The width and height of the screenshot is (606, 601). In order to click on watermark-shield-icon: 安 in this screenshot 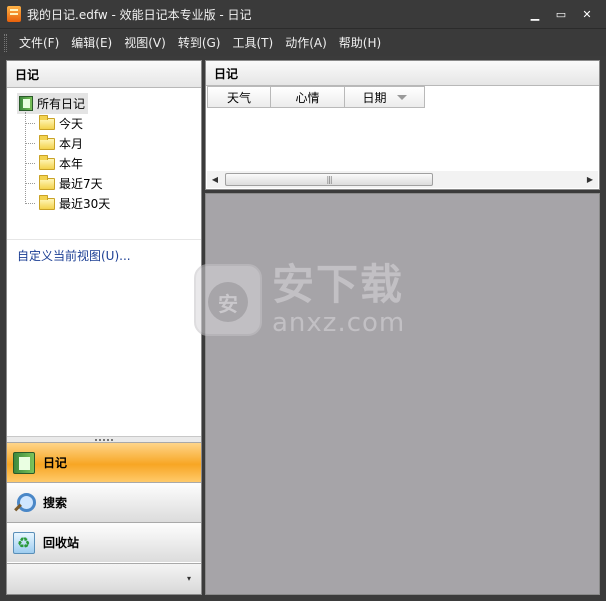, I will do `click(228, 300)`.